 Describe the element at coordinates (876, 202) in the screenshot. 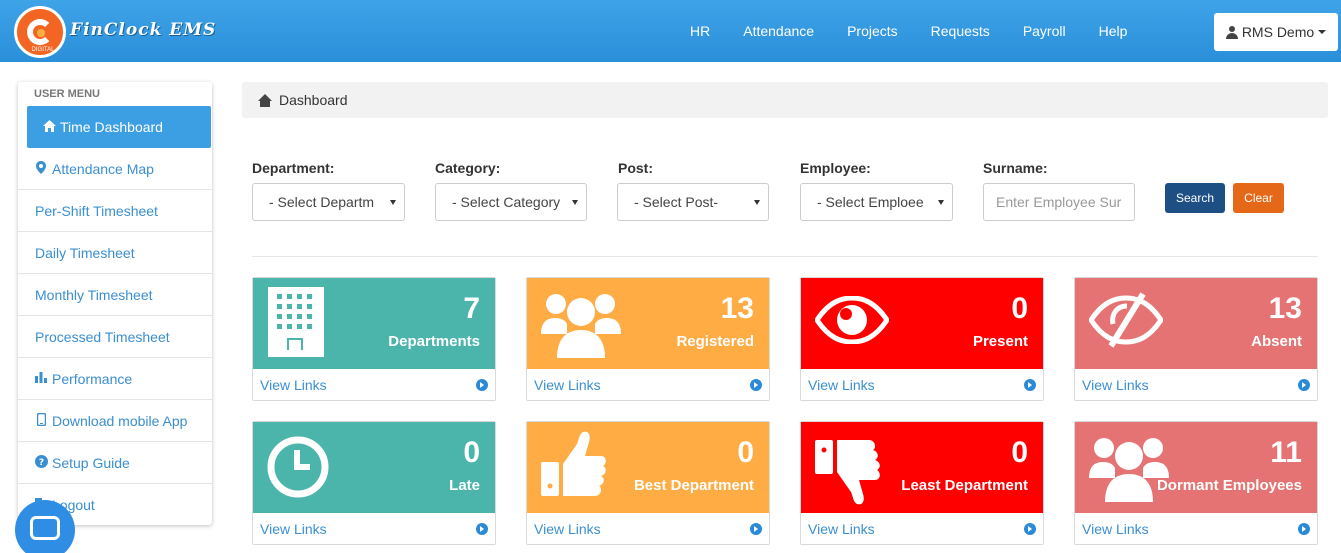

I see `employee-select: - Select Emploee` at that location.